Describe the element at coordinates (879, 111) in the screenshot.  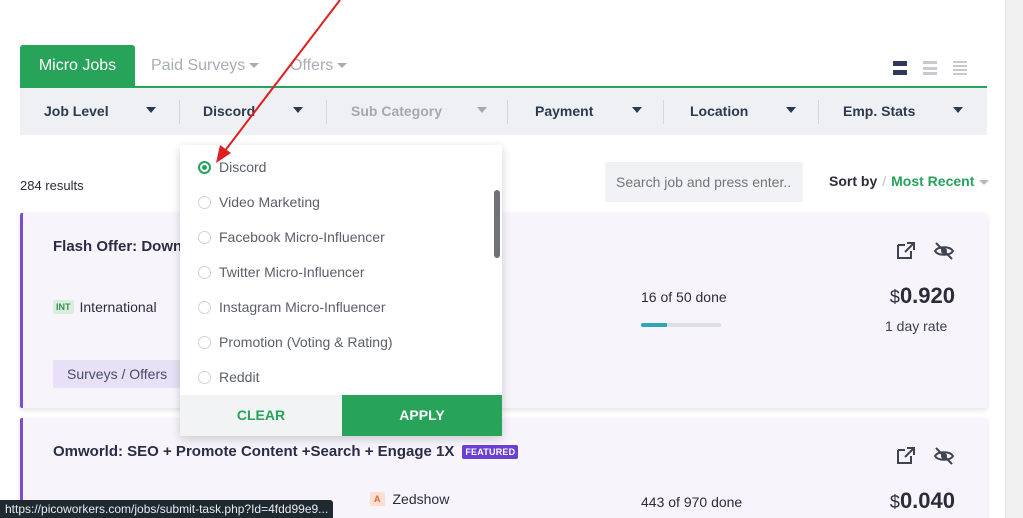
I see `filter-emp-stats-label: Emp. Stats` at that location.